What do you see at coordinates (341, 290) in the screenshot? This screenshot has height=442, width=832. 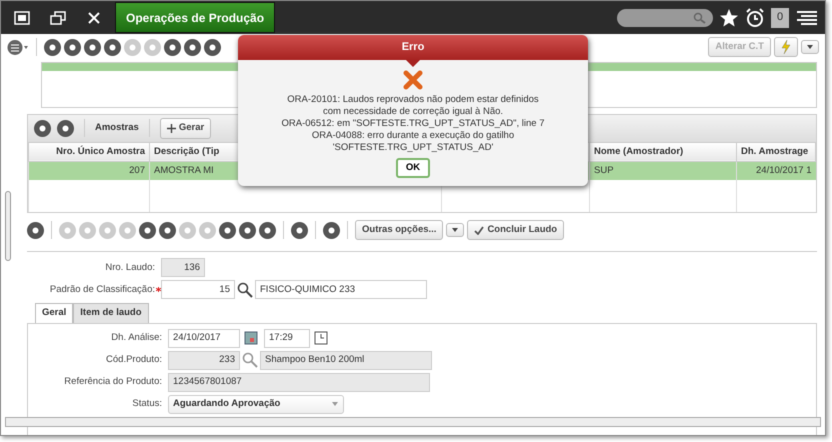 I see `name-field: FISICO-QUIMICO 233` at bounding box center [341, 290].